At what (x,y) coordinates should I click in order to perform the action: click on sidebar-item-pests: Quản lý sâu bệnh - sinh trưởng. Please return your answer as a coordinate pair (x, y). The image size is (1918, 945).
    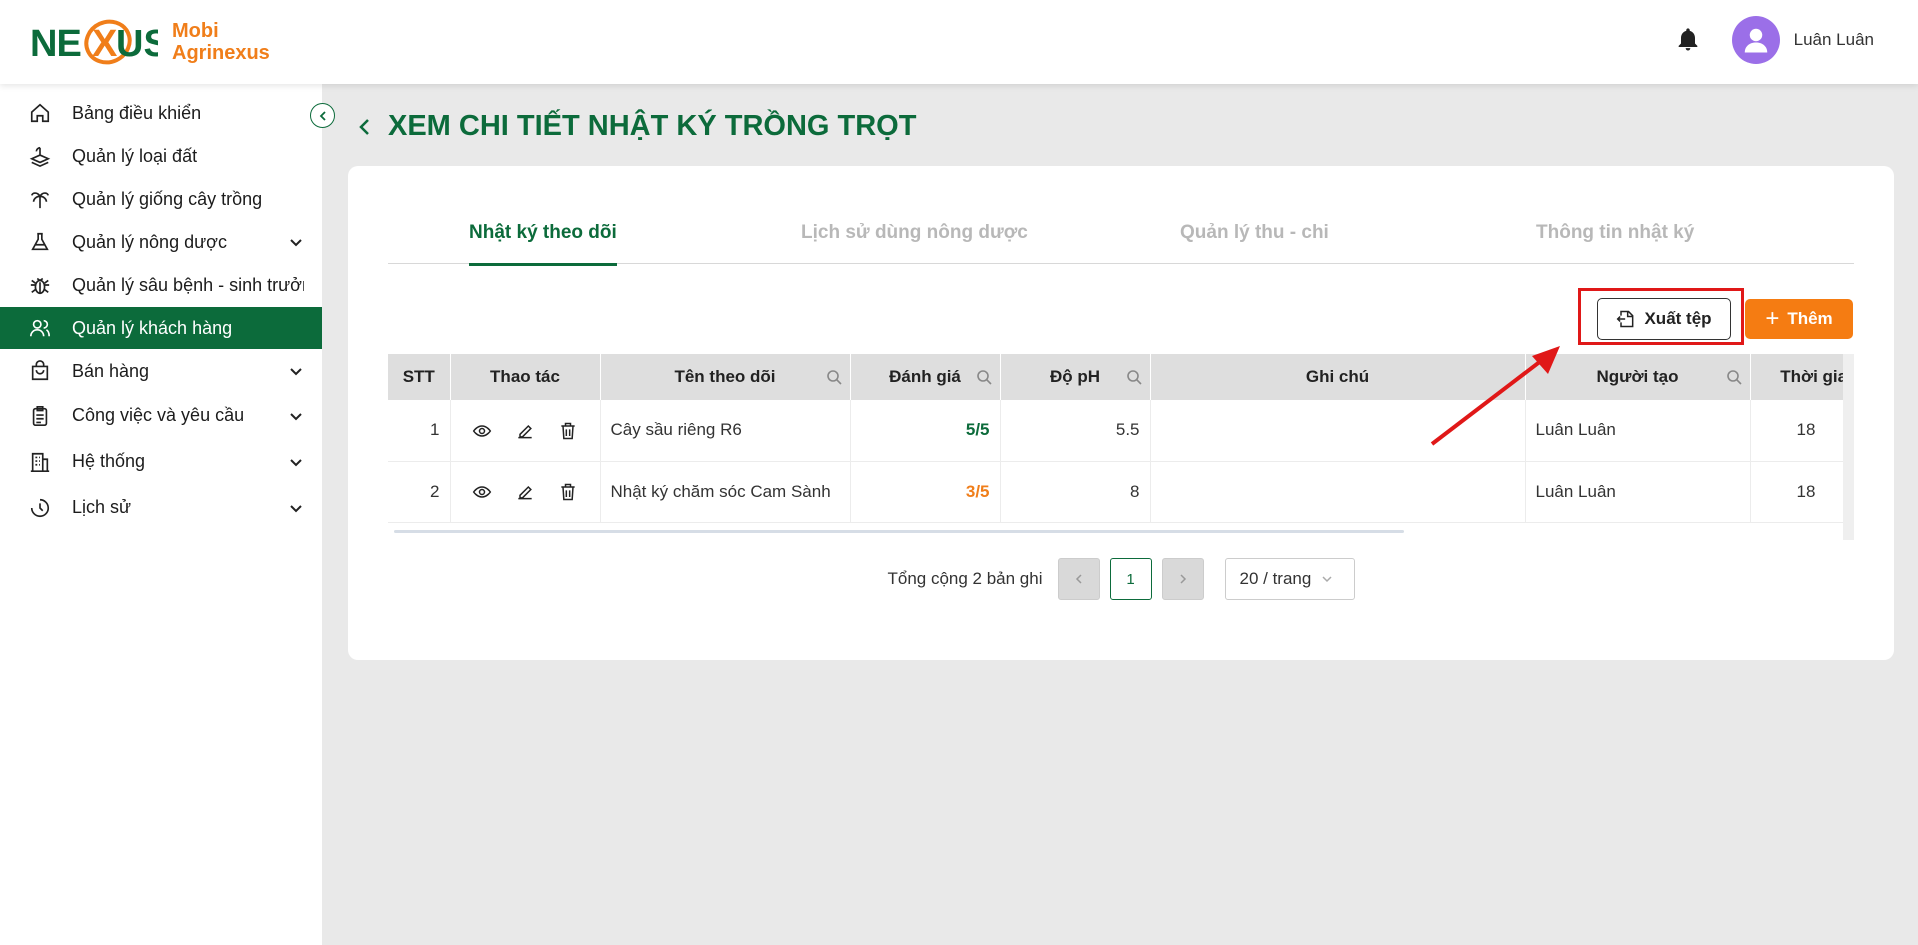
    Looking at the image, I should click on (161, 285).